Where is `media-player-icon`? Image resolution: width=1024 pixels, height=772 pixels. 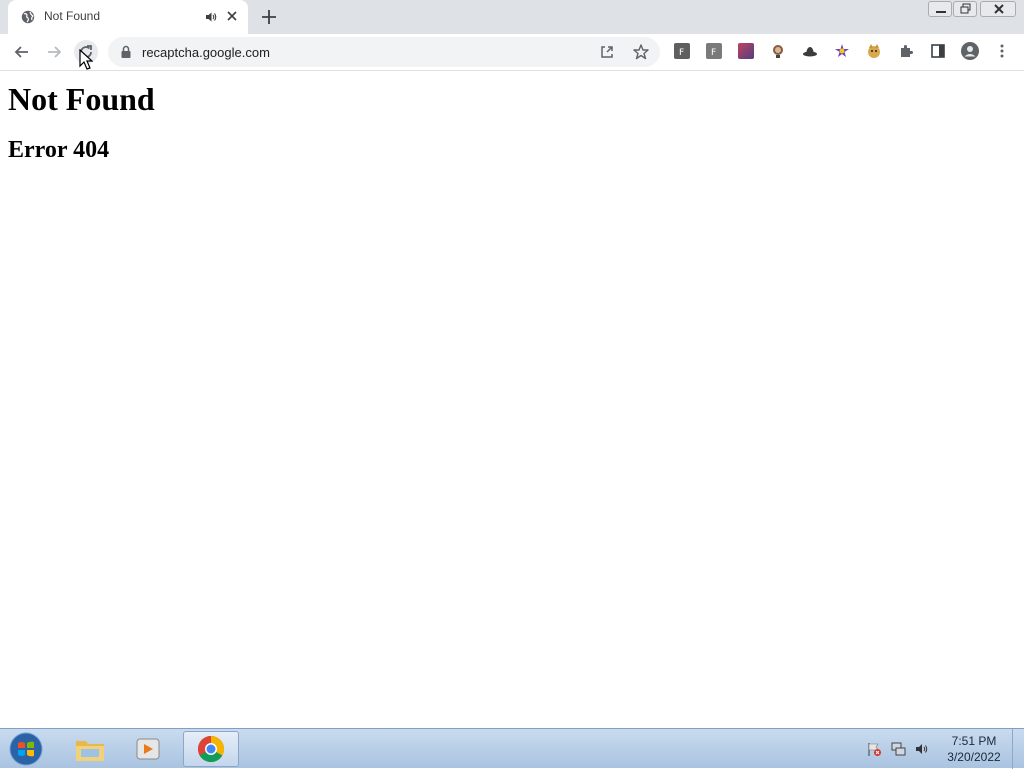 media-player-icon is located at coordinates (148, 749).